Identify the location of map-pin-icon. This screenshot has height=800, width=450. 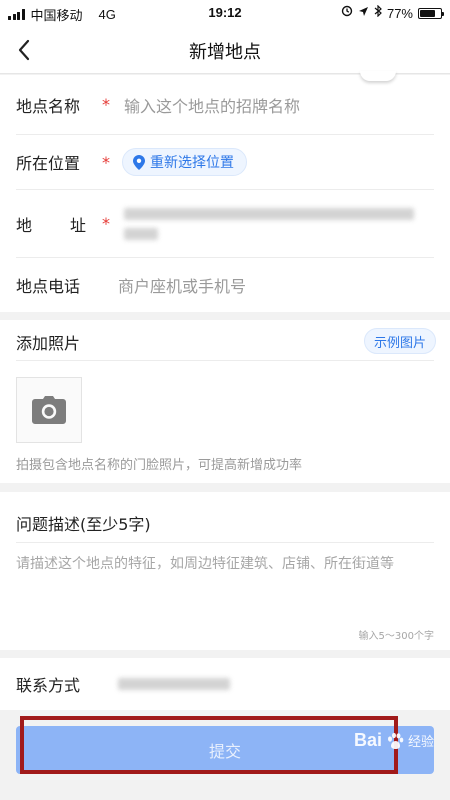
(139, 162).